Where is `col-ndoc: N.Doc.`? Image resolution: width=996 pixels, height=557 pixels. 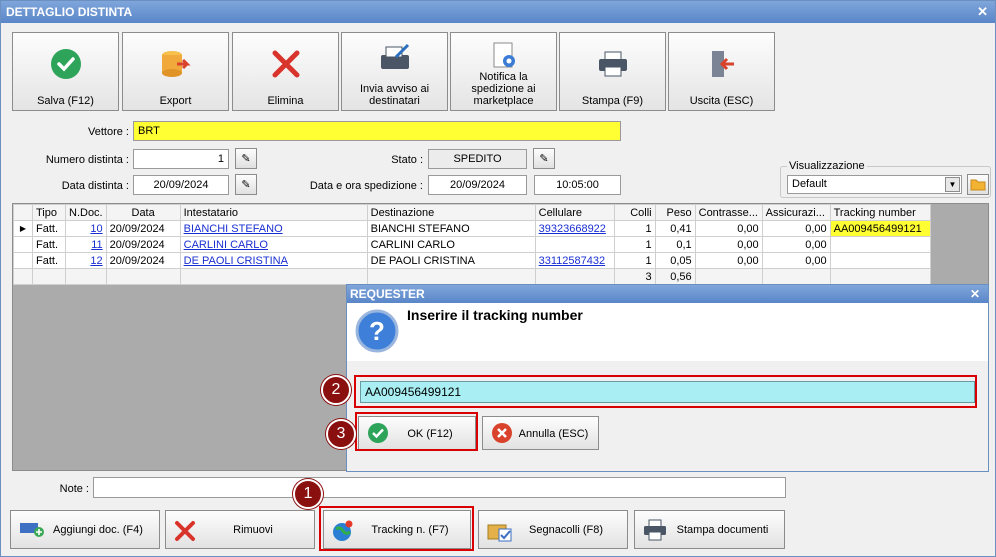 col-ndoc: N.Doc. is located at coordinates (86, 212).